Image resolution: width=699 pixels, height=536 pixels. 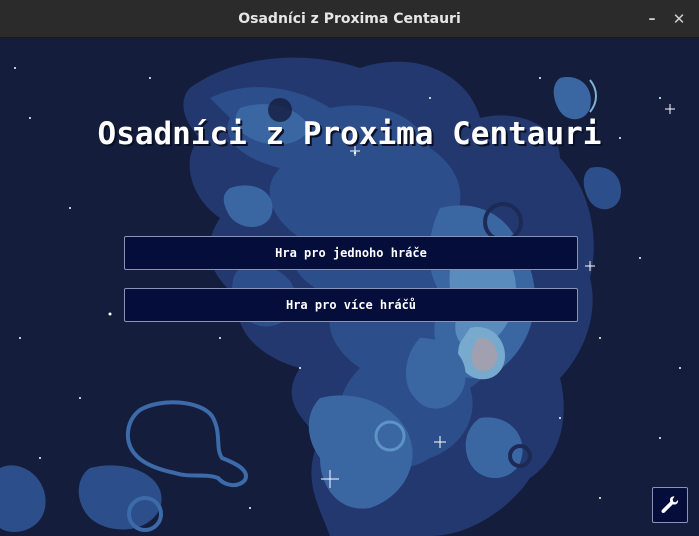 I want to click on multiplayer-button: Hra pro více hráčů, so click(x=351, y=305).